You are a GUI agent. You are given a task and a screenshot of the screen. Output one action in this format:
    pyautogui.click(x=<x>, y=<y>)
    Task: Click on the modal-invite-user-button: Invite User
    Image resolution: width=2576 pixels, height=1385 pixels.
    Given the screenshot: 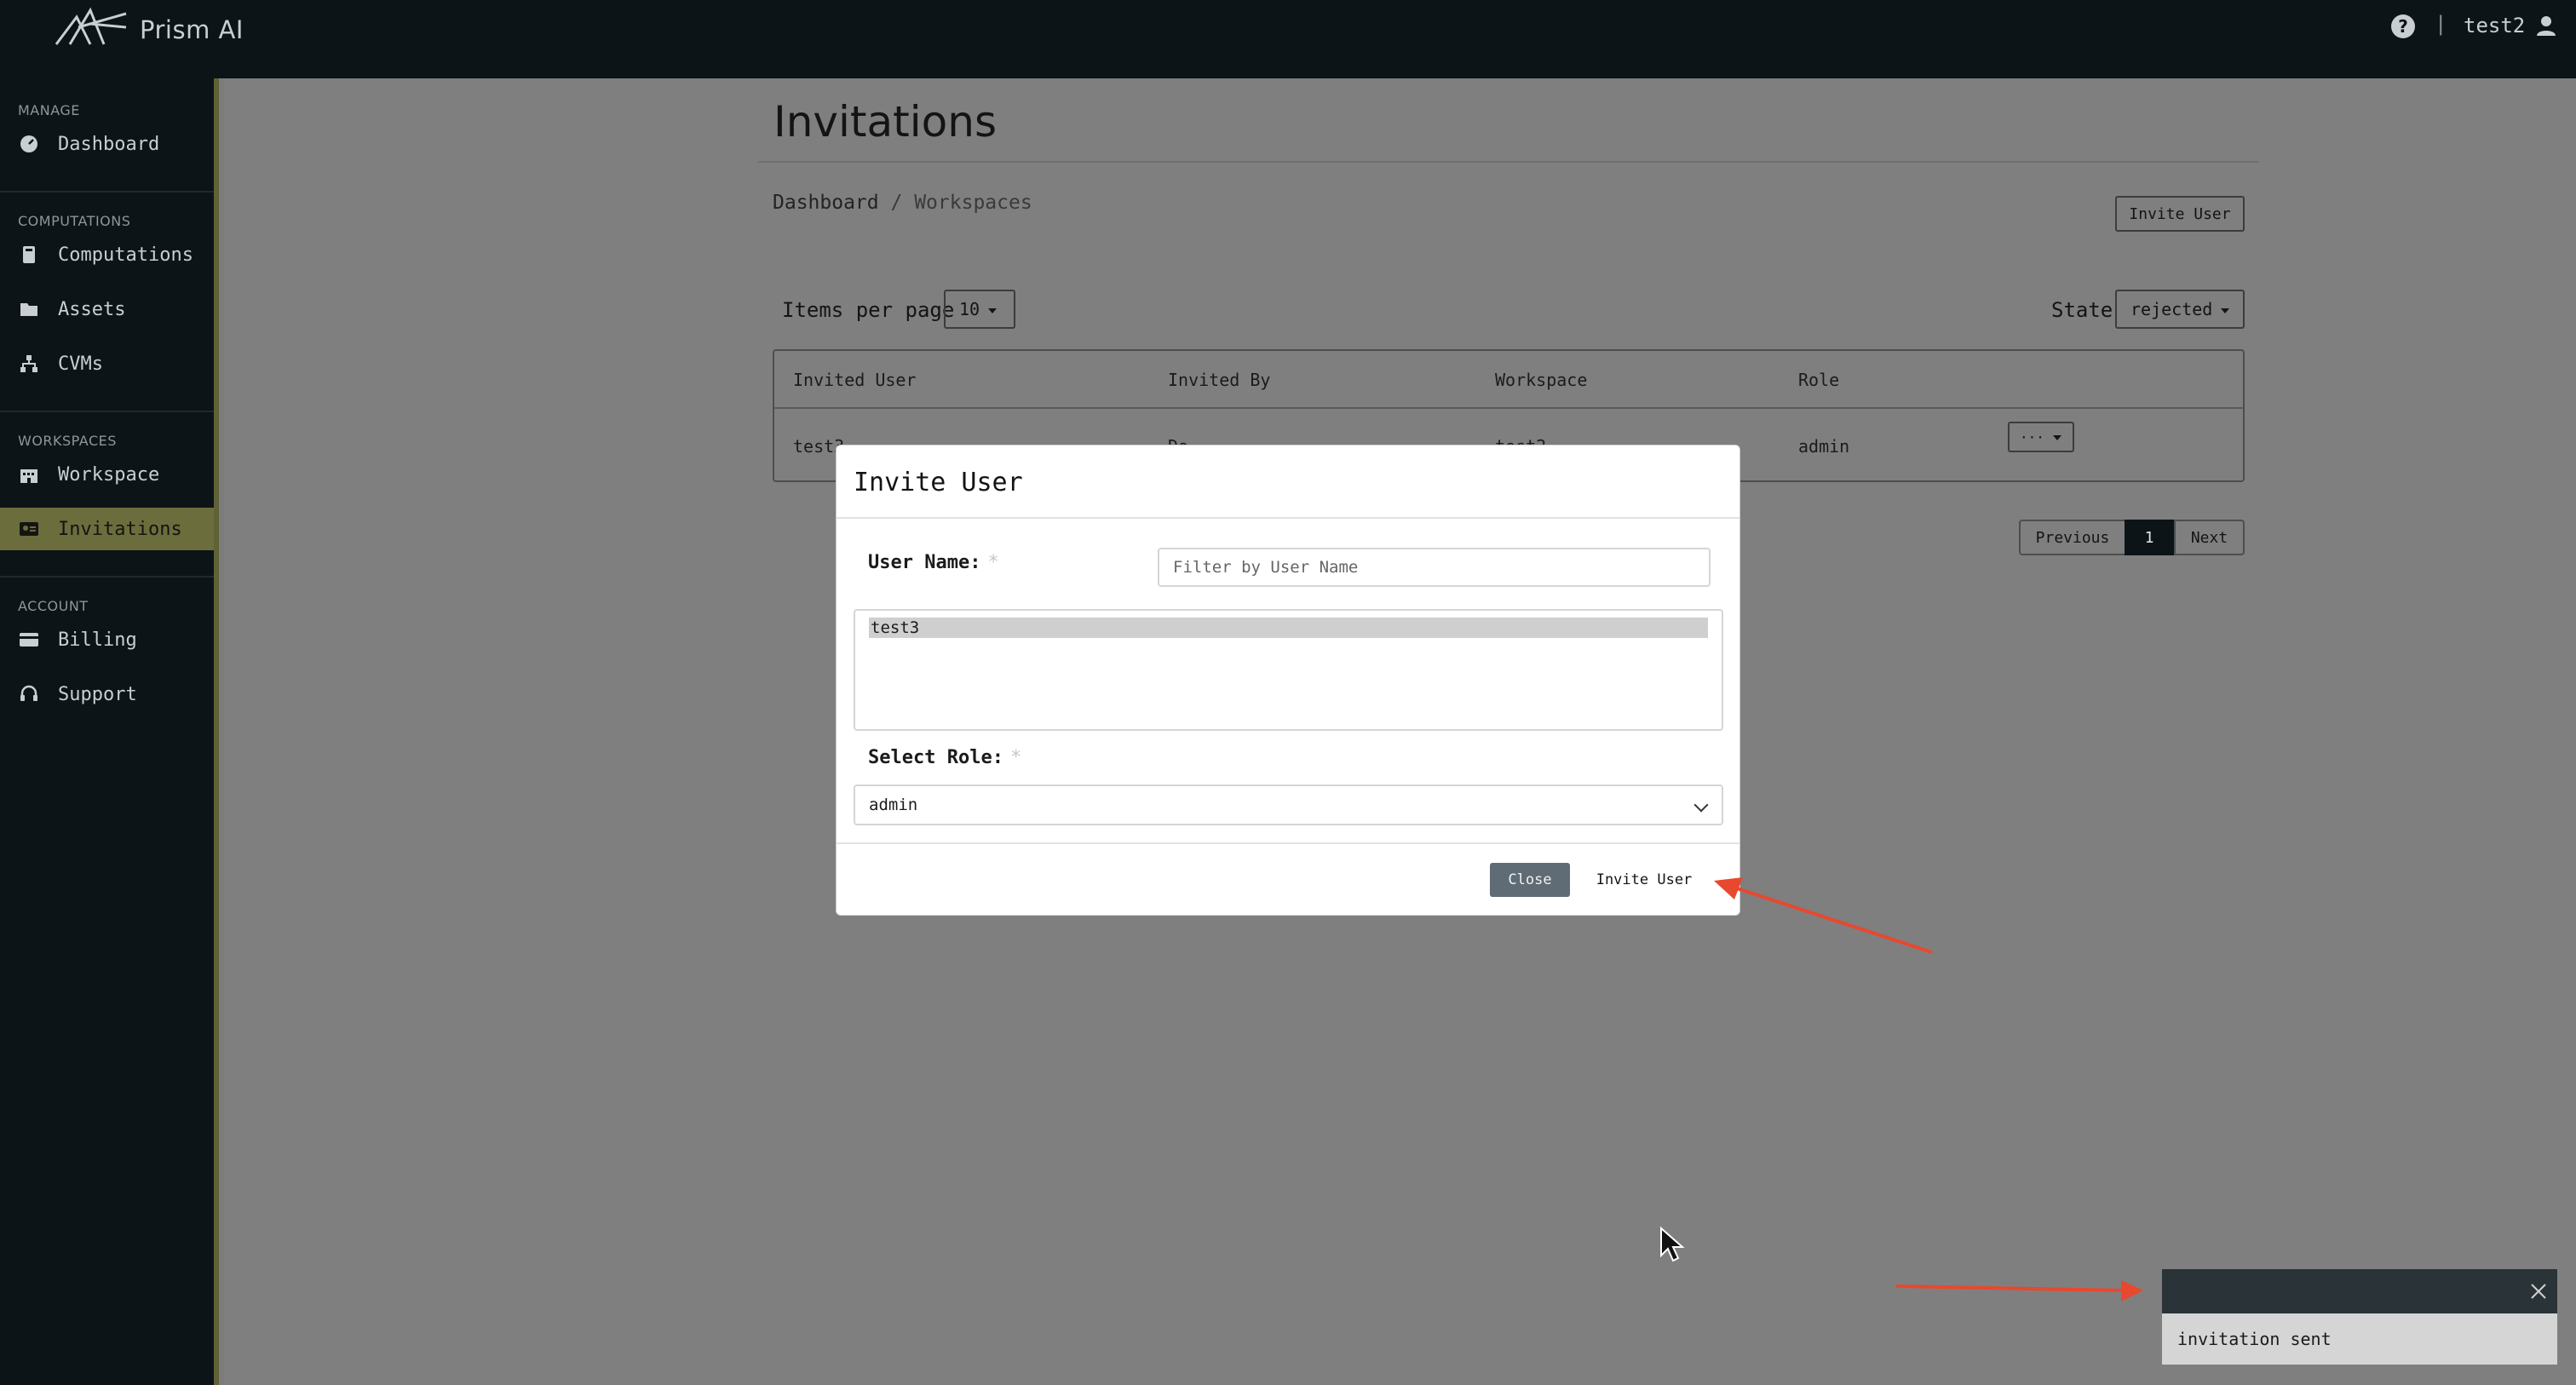 What is the action you would take?
    pyautogui.click(x=1644, y=880)
    